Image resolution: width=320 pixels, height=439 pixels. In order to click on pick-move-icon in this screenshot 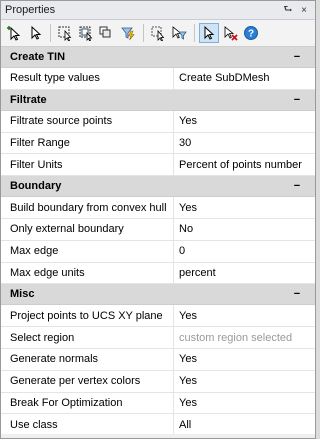, I will do `click(158, 33)`.